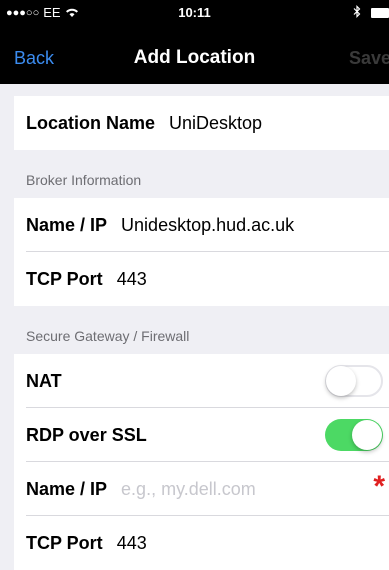  Describe the element at coordinates (215, 123) in the screenshot. I see `location-name-input: UniDesktop` at that location.